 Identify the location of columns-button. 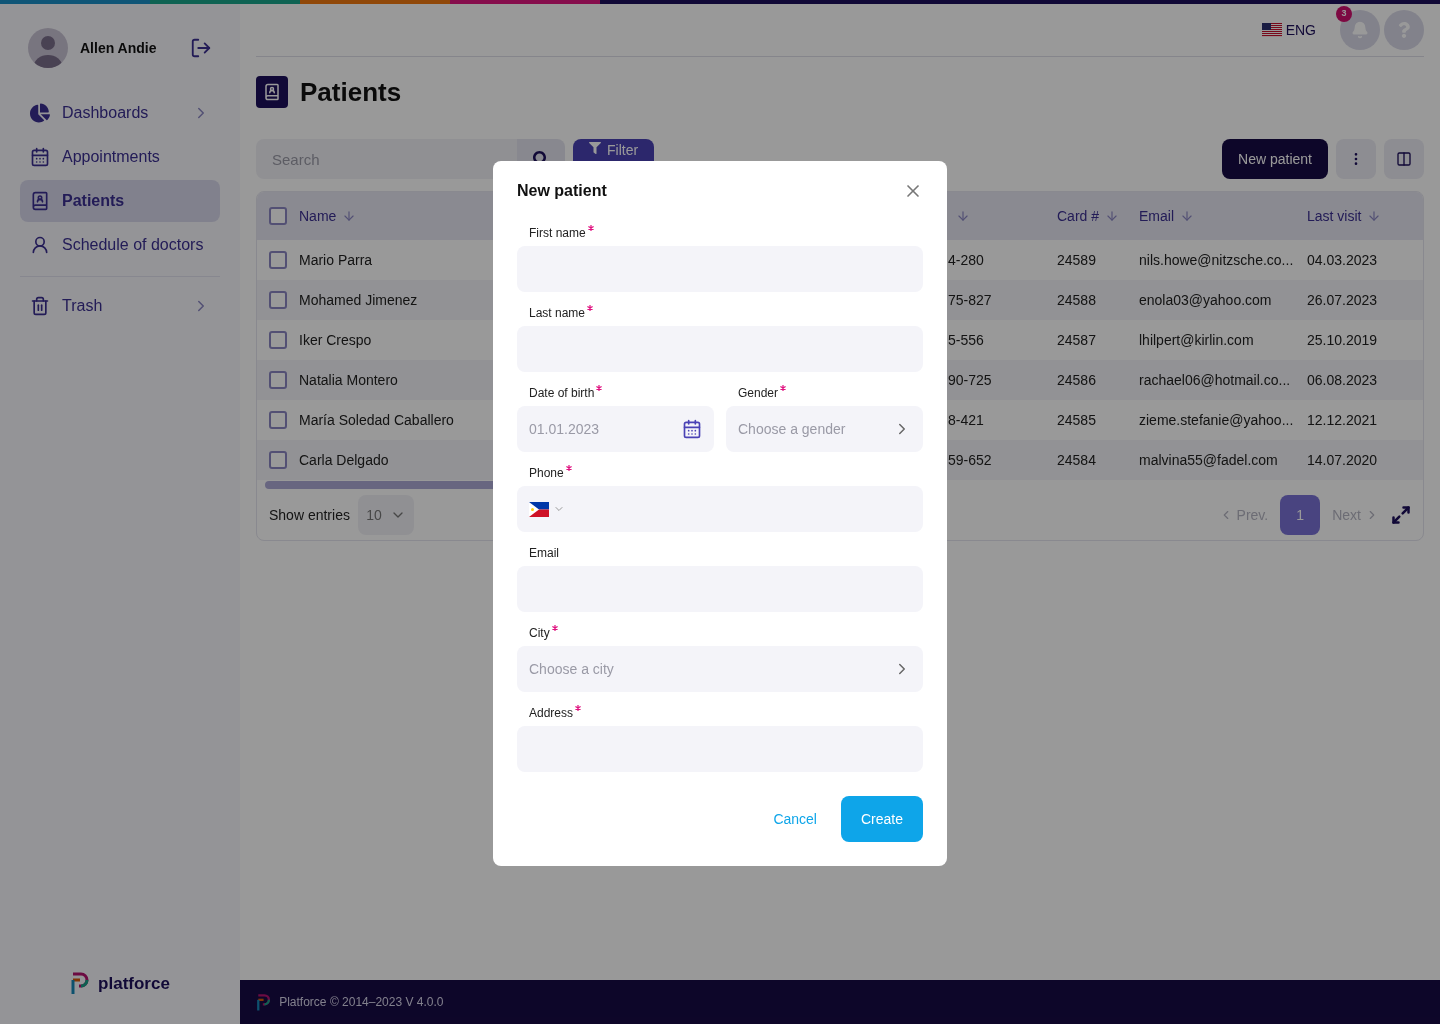
(1404, 159).